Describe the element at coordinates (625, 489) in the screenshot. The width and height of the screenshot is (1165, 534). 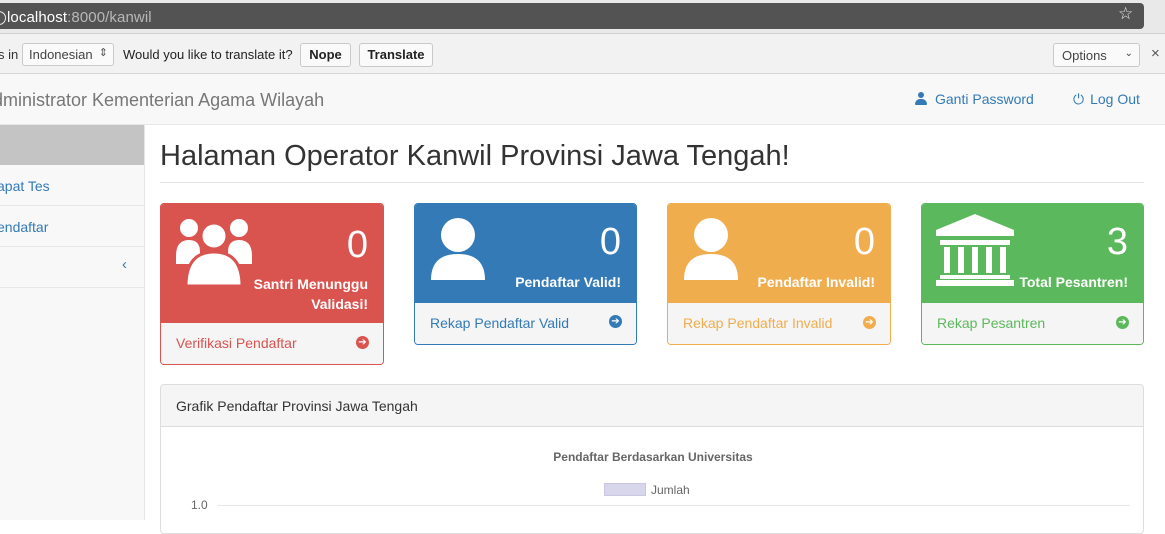
I see `legend-swatch` at that location.